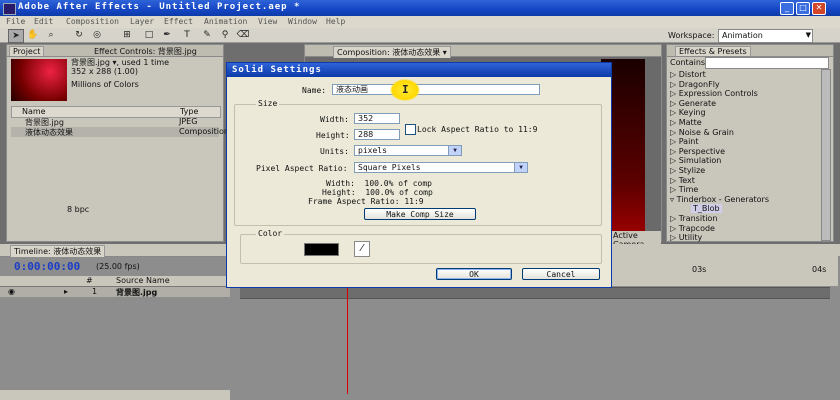  I want to click on effect-category-row: ▷ Paint, so click(684, 141).